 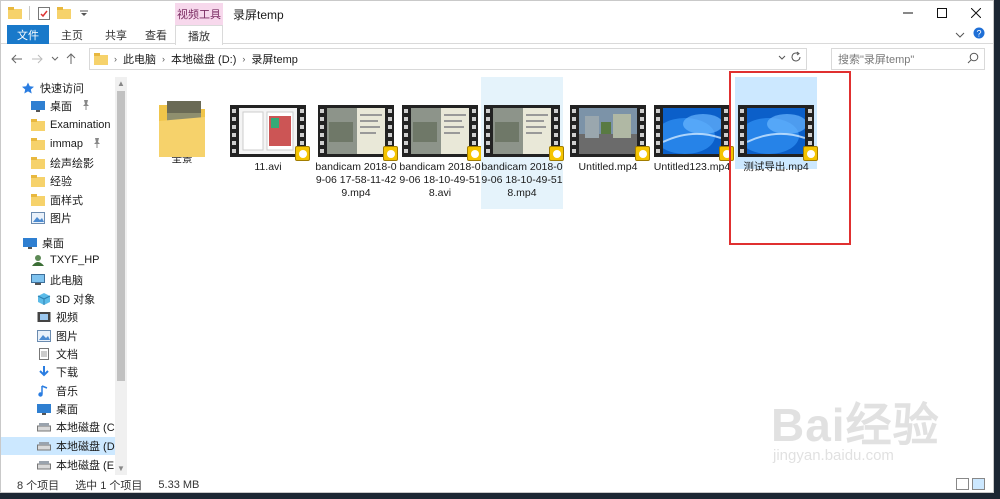 I want to click on sidebar-item-4: 绘声绘影, so click(x=62, y=163).